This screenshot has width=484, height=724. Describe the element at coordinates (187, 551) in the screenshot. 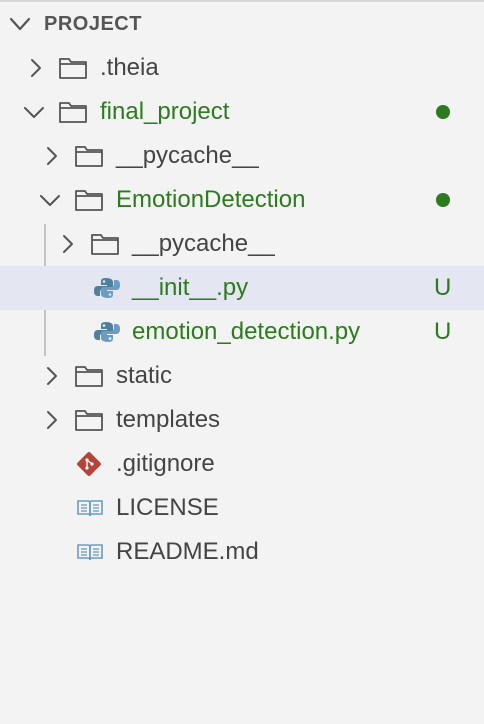

I see `tree-item-label: README.md` at that location.